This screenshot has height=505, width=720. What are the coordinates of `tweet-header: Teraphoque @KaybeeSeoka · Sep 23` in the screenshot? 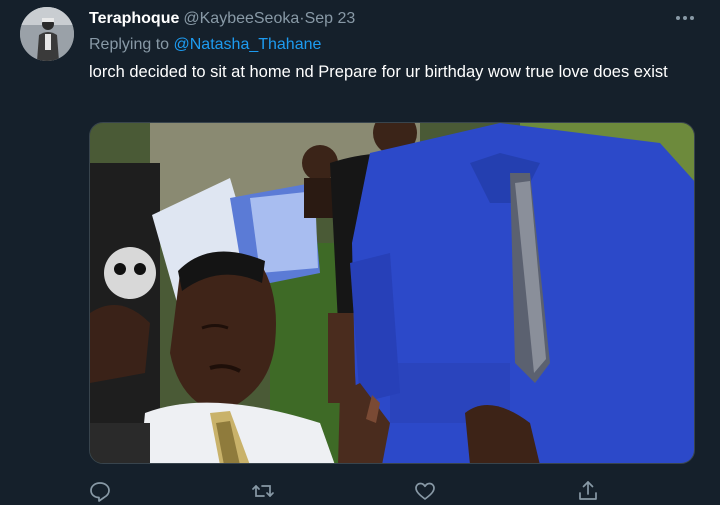 It's located at (222, 19).